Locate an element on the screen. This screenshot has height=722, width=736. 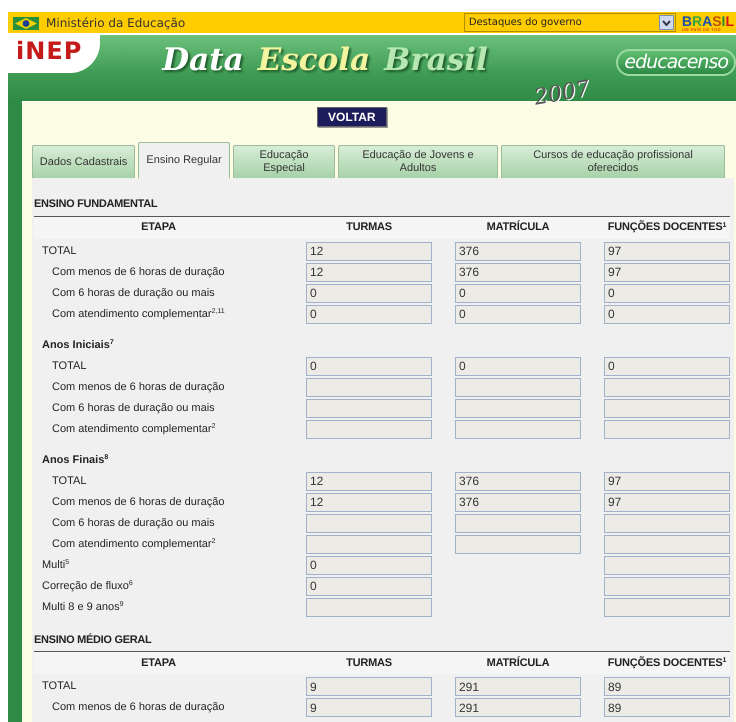
title-word: Data is located at coordinates (203, 60).